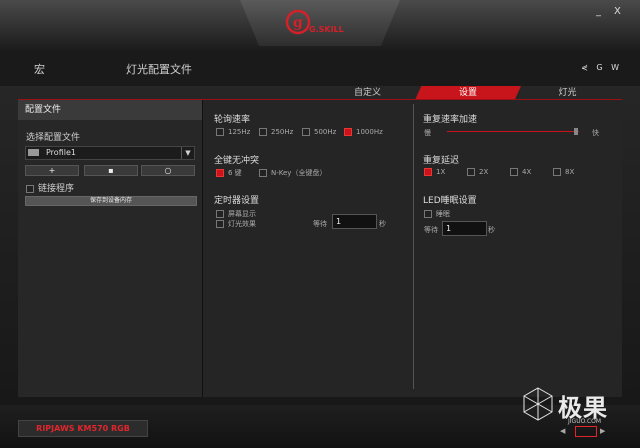  I want to click on timer-light-label: 灯光效果, so click(242, 224).